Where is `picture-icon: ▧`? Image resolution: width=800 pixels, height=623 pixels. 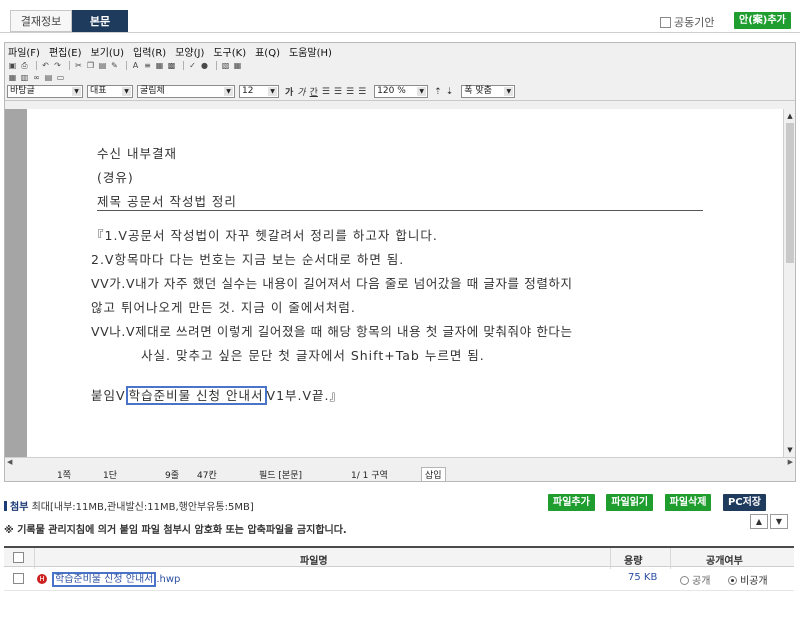 picture-icon: ▧ is located at coordinates (225, 65).